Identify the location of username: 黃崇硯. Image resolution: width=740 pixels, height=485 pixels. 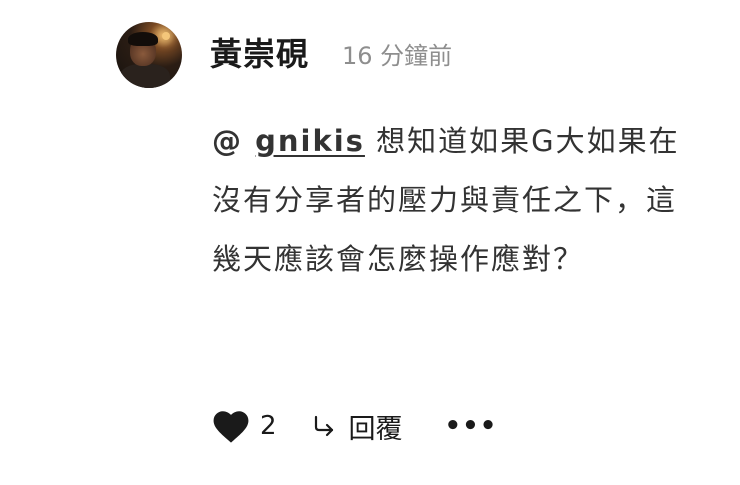
(259, 54).